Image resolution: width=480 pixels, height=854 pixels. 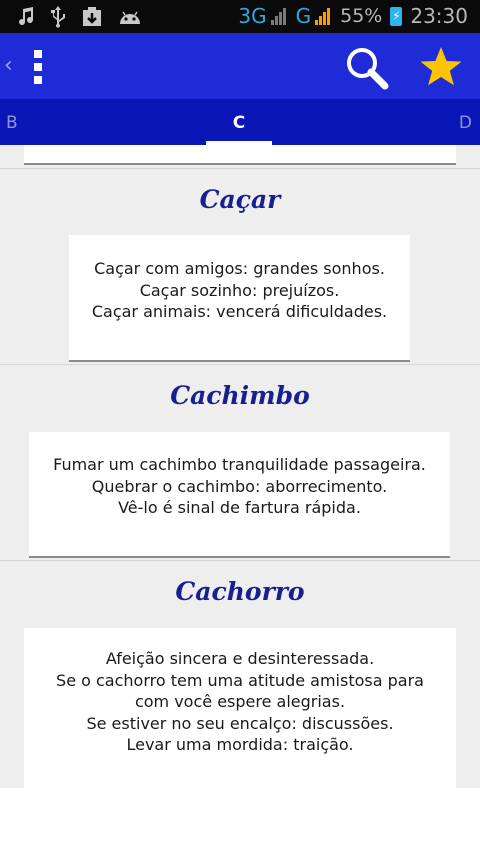 I want to click on usb-icon, so click(x=58, y=17).